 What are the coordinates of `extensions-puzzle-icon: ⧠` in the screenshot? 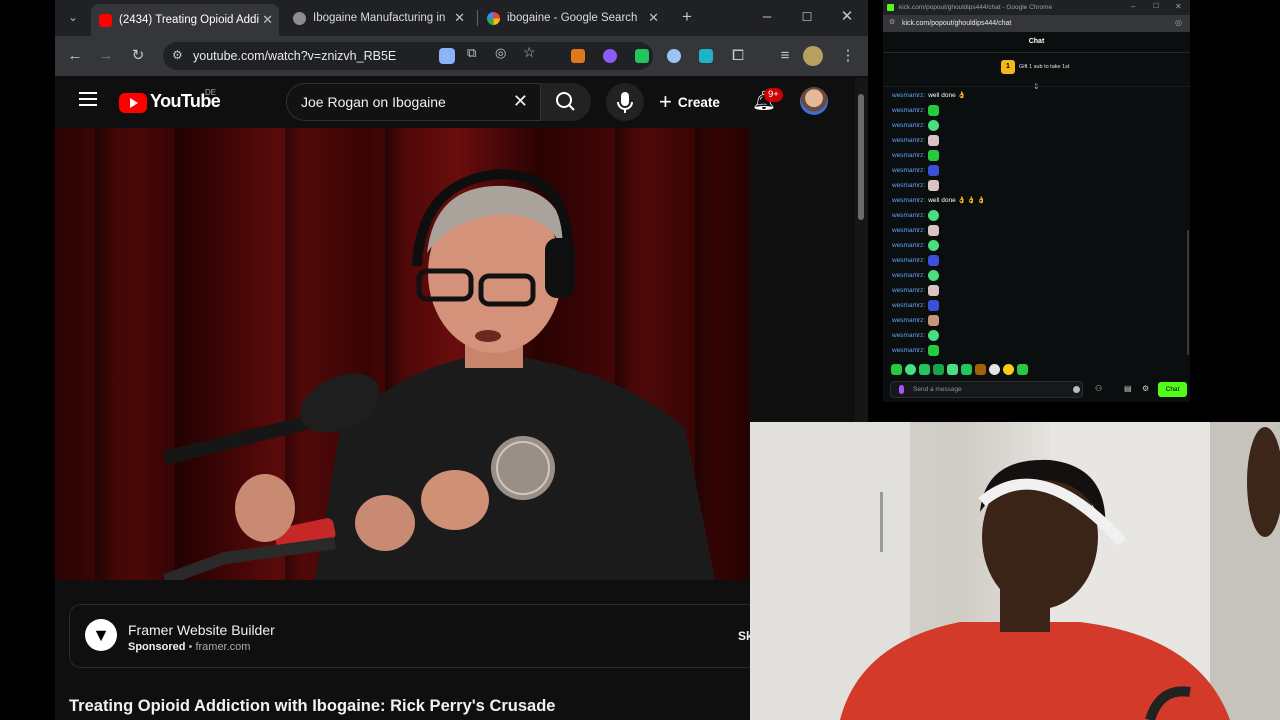 It's located at (738, 56).